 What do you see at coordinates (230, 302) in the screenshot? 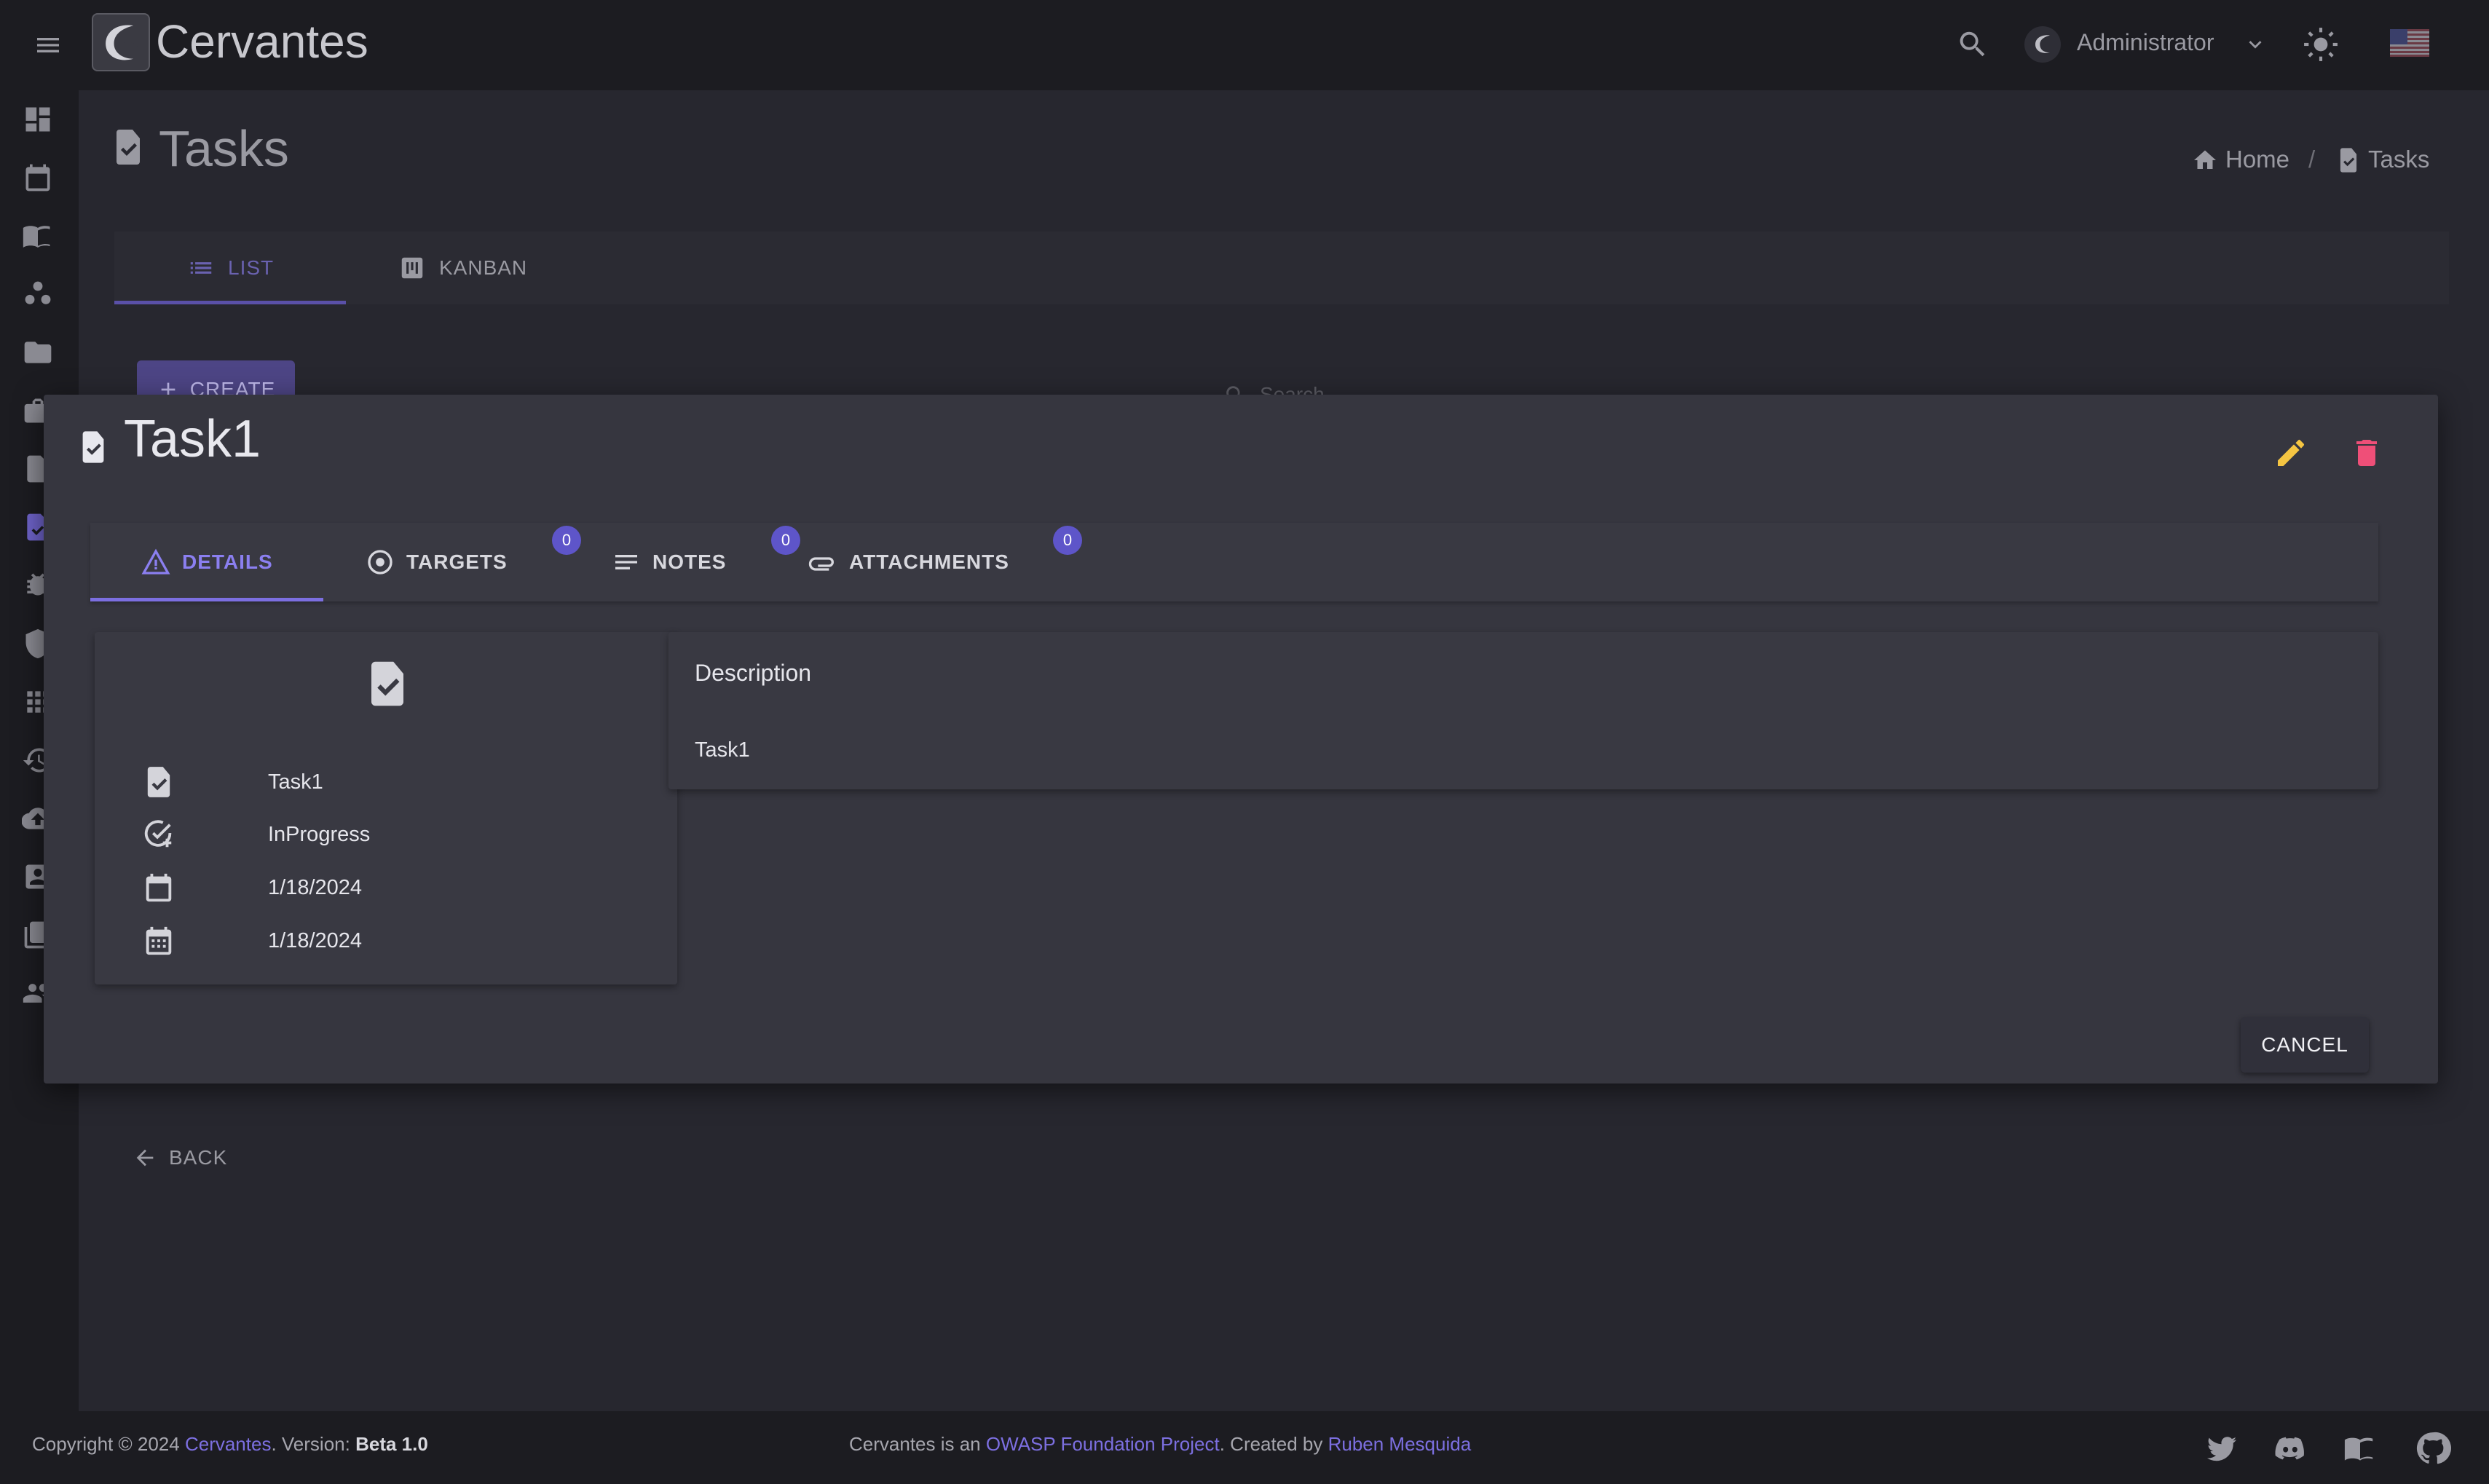
I see `tab-list-underline` at bounding box center [230, 302].